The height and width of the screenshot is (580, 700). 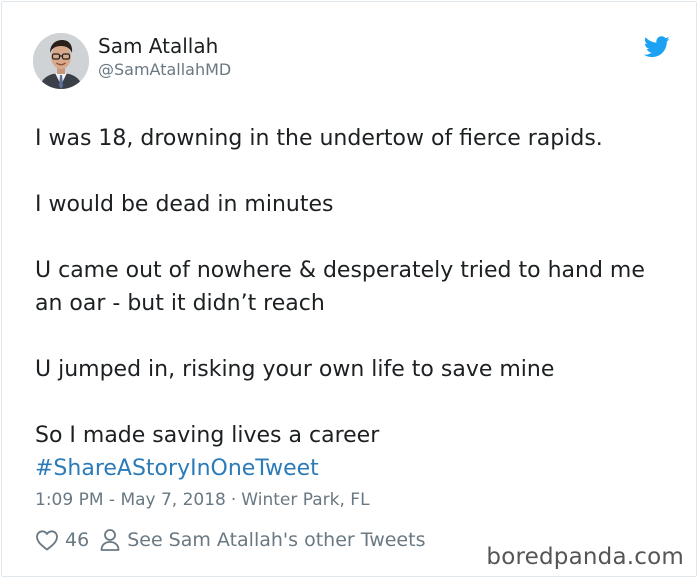 I want to click on location-link: Winter Park, FL, so click(x=305, y=500).